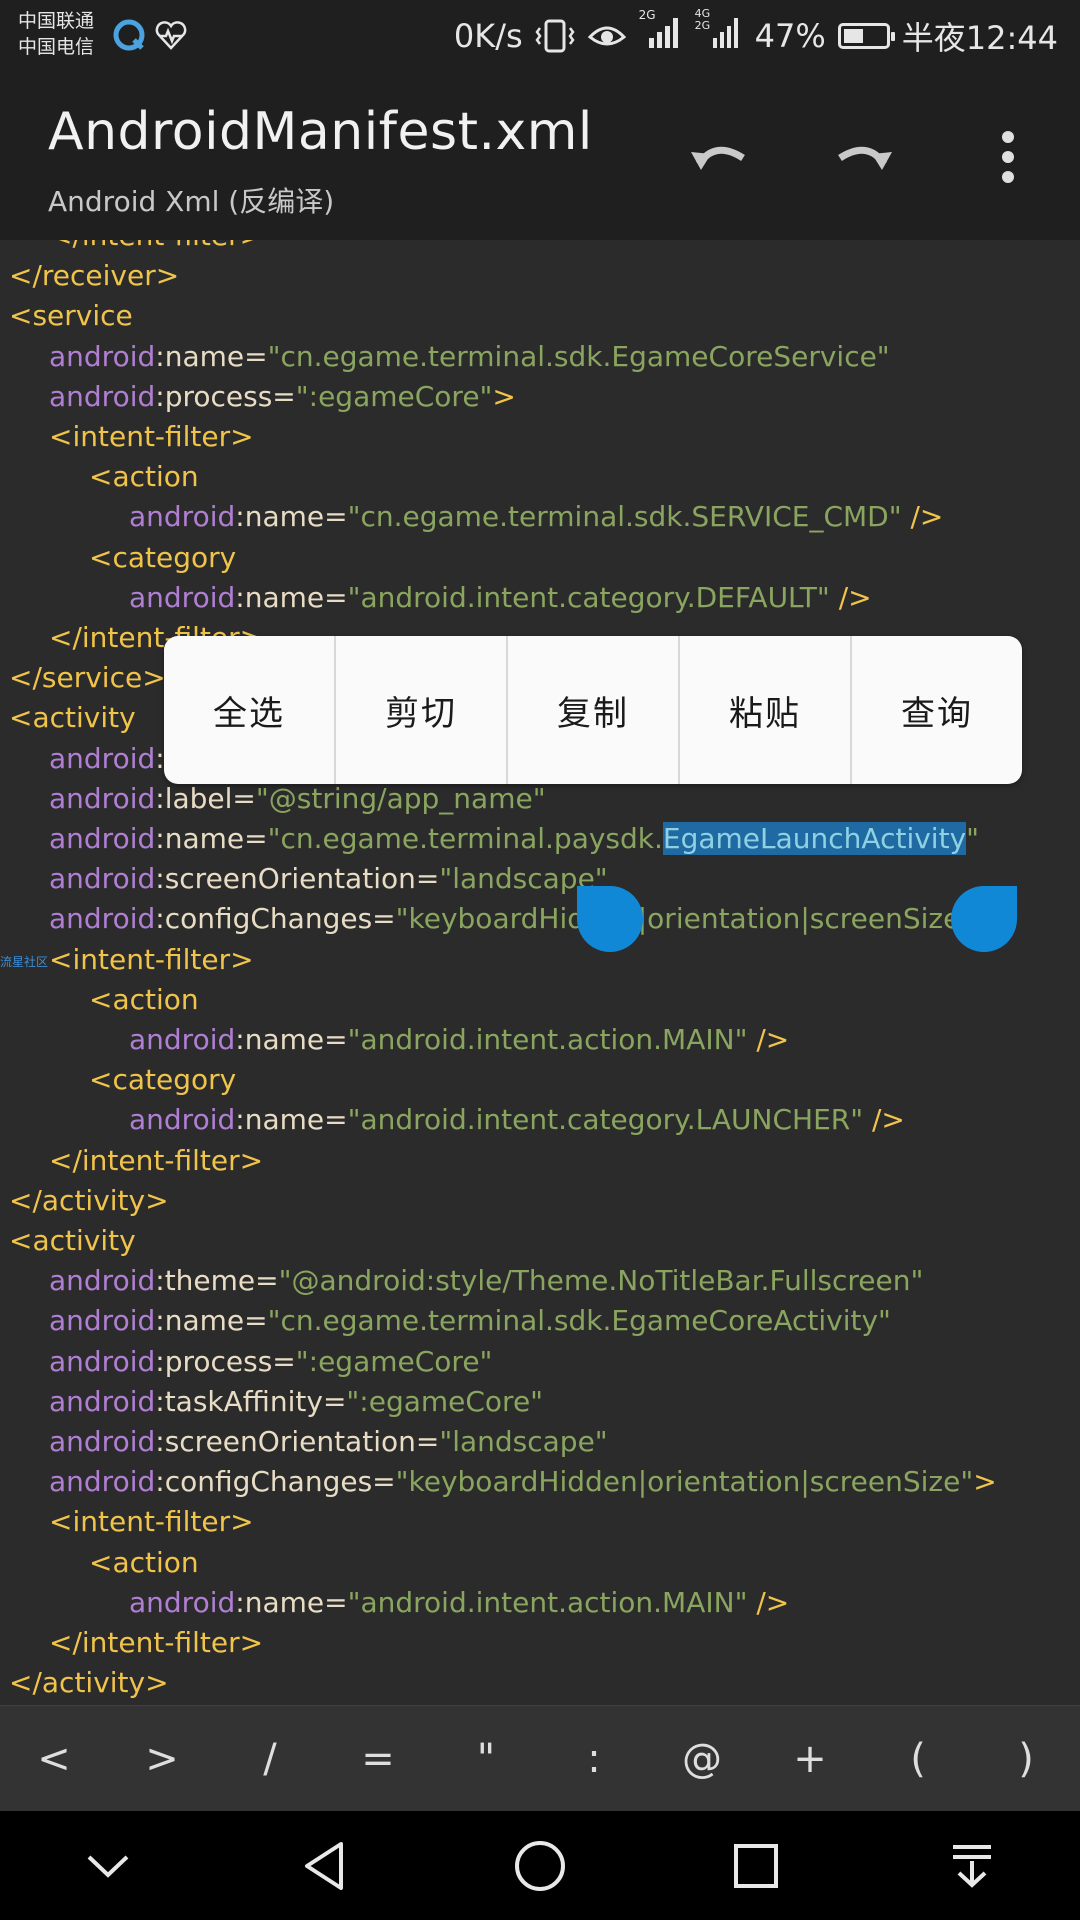  I want to click on code-token: "landscape", so click(523, 1441).